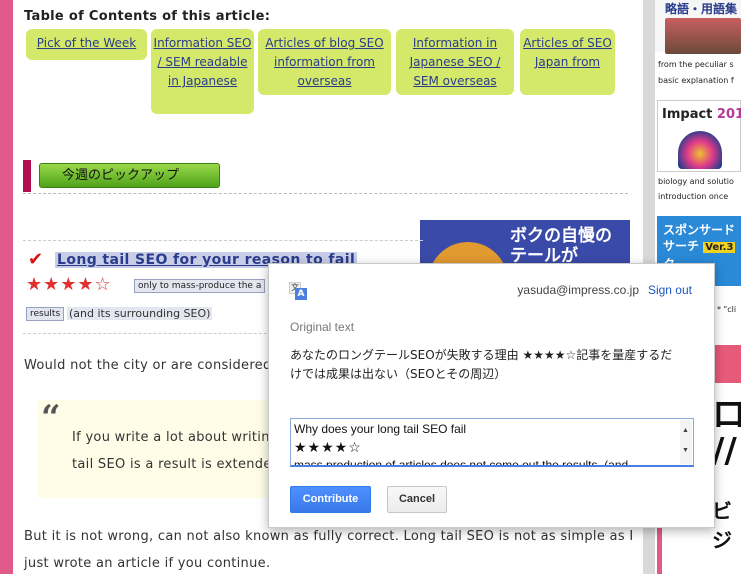 This screenshot has width=741, height=574. What do you see at coordinates (147, 563) in the screenshot?
I see `paragraph-2-line-2: just wrote an article if you continue.` at bounding box center [147, 563].